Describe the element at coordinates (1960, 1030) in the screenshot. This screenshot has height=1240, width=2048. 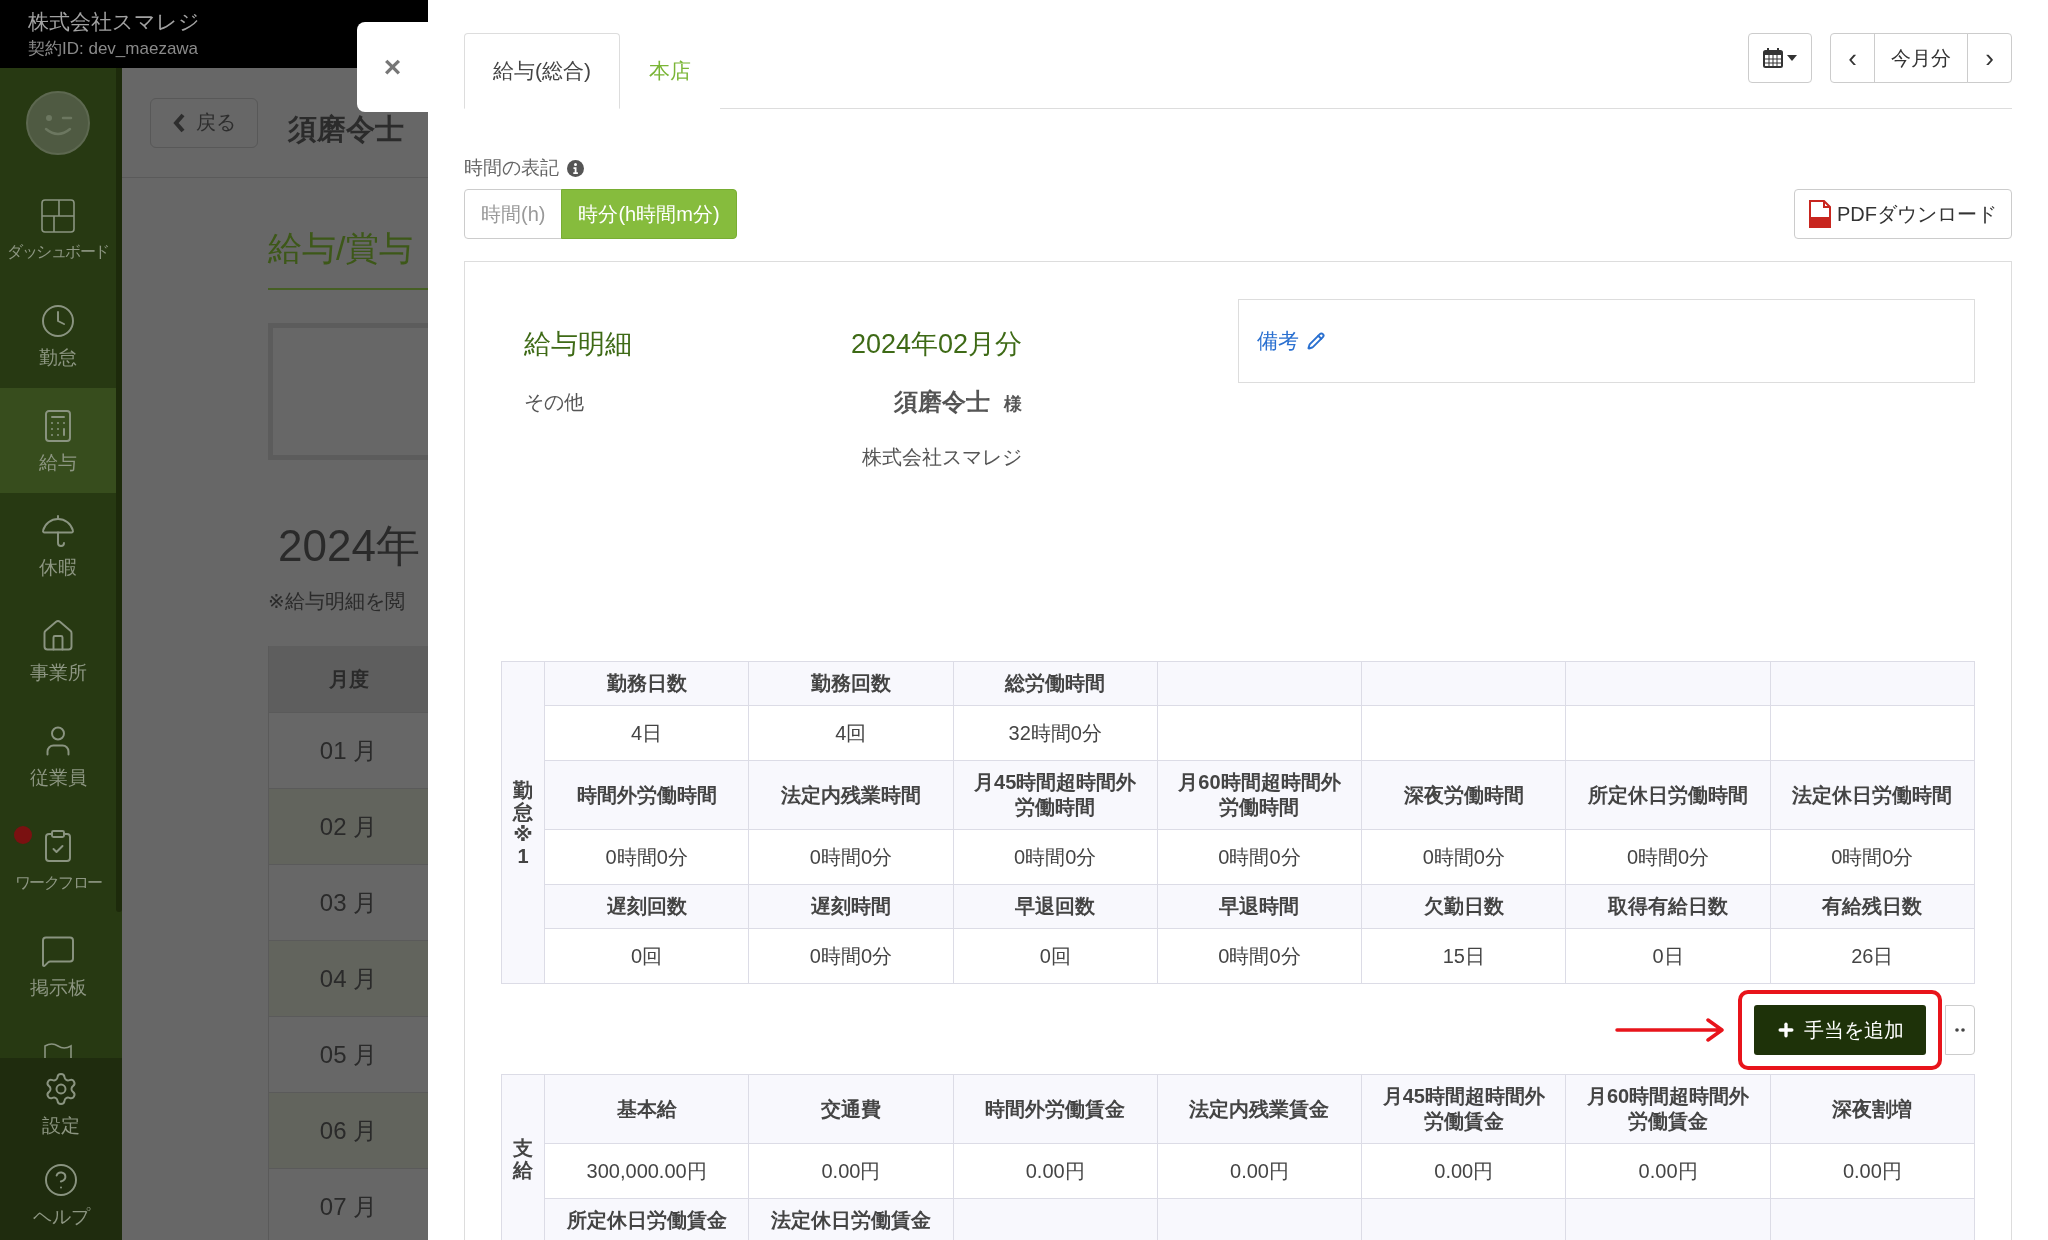
I see `more-icon` at that location.